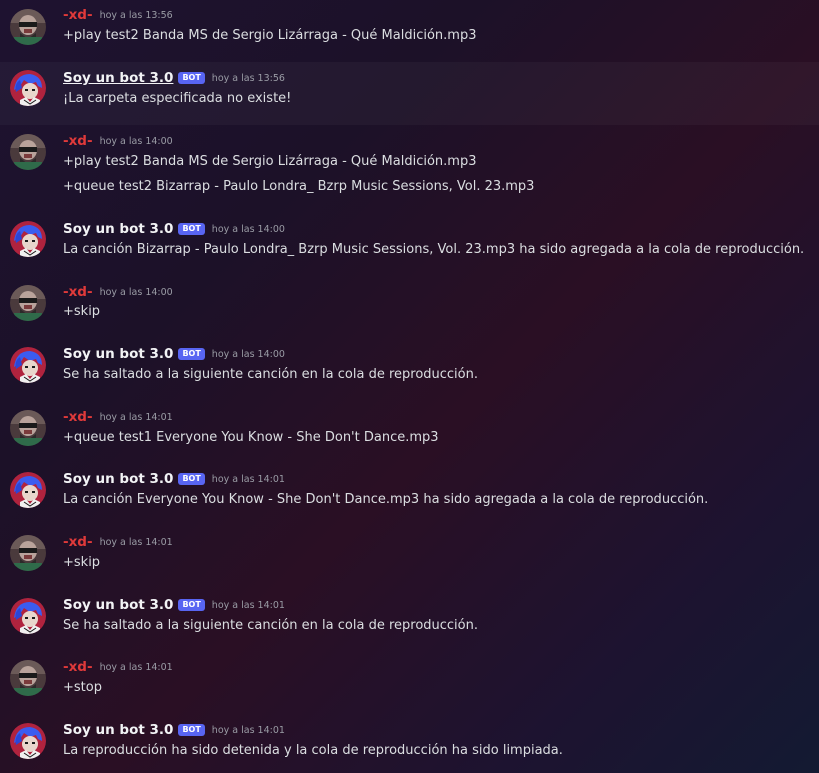 The height and width of the screenshot is (773, 819). What do you see at coordinates (409, 311) in the screenshot?
I see `message-item: -xd-hoy a las 14:00 +skip` at bounding box center [409, 311].